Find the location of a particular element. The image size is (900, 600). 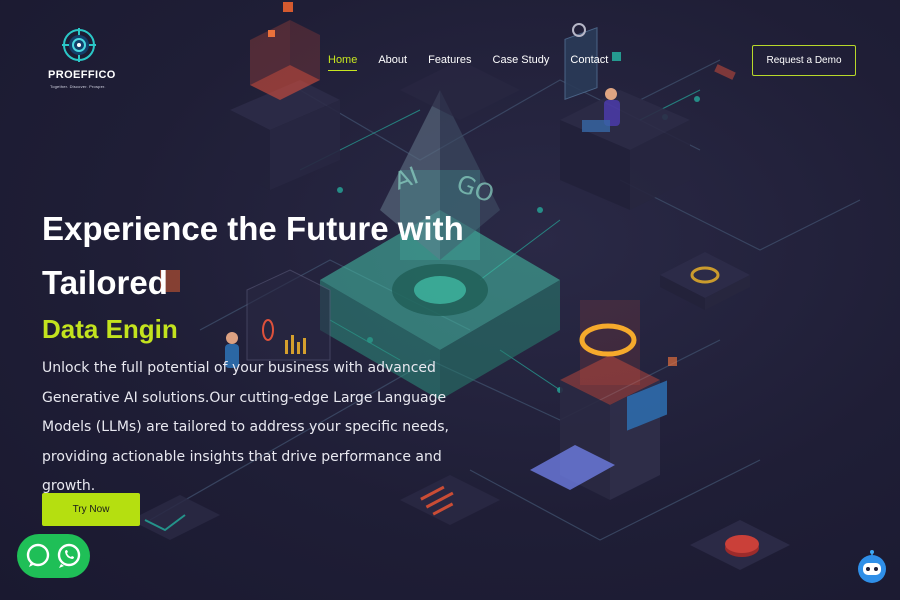

hero-title-line2: Tailored is located at coordinates (105, 282).